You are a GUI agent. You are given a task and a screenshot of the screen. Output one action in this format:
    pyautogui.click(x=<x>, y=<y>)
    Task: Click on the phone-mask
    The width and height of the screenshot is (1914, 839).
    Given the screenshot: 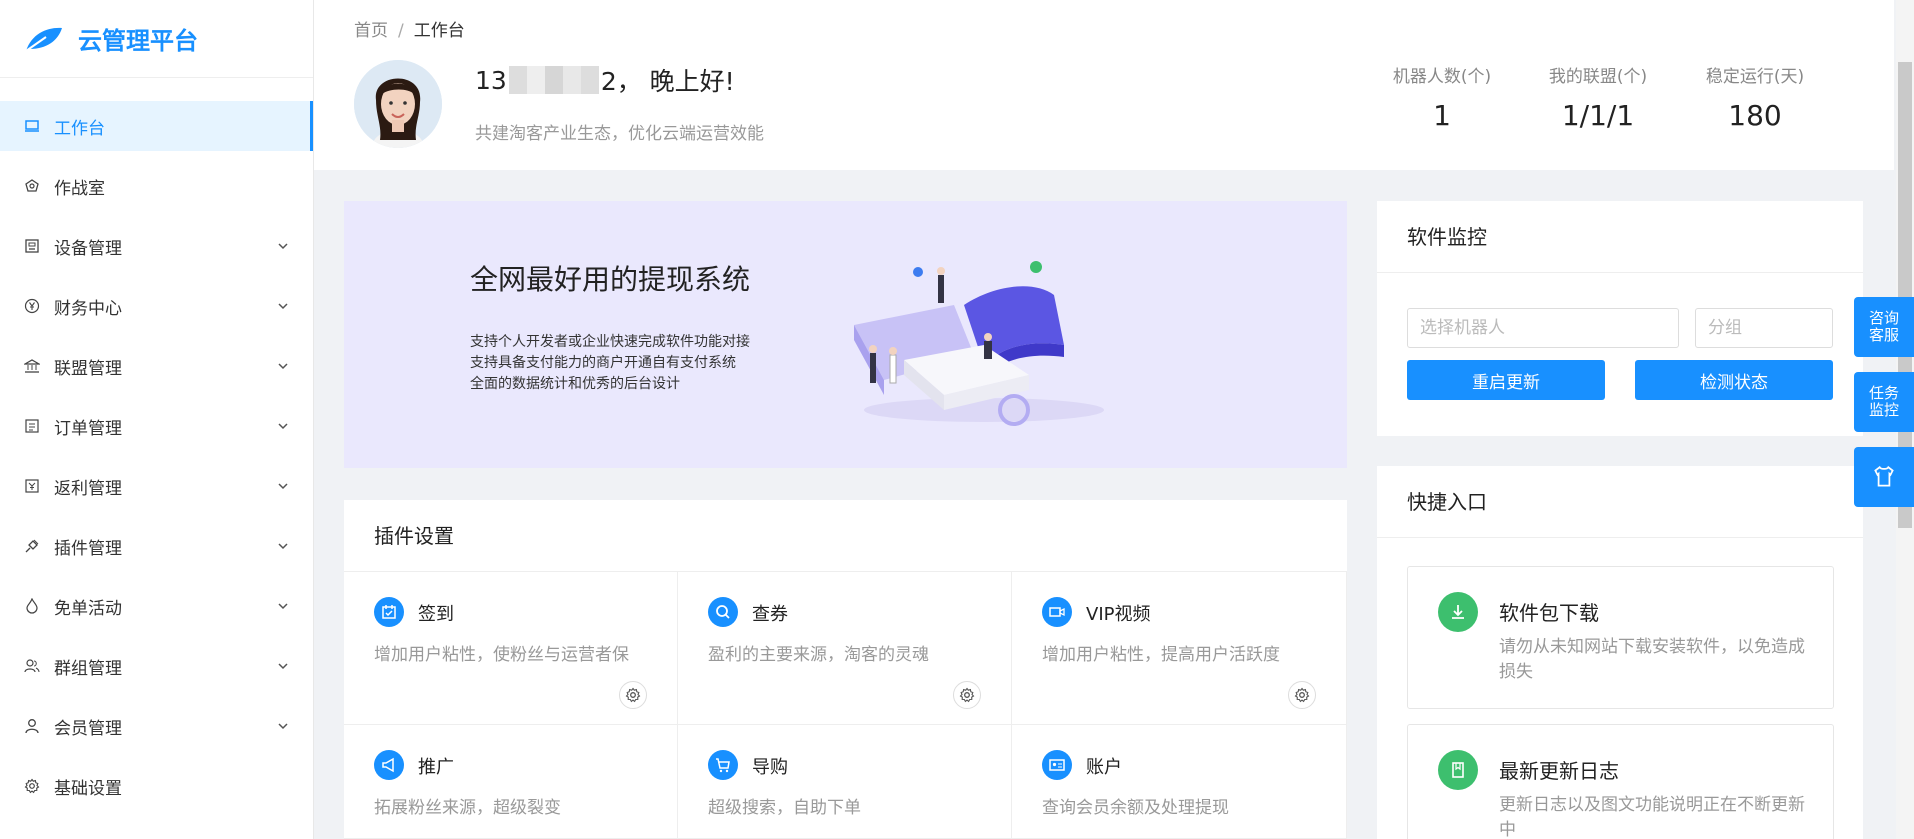 What is the action you would take?
    pyautogui.click(x=553, y=80)
    